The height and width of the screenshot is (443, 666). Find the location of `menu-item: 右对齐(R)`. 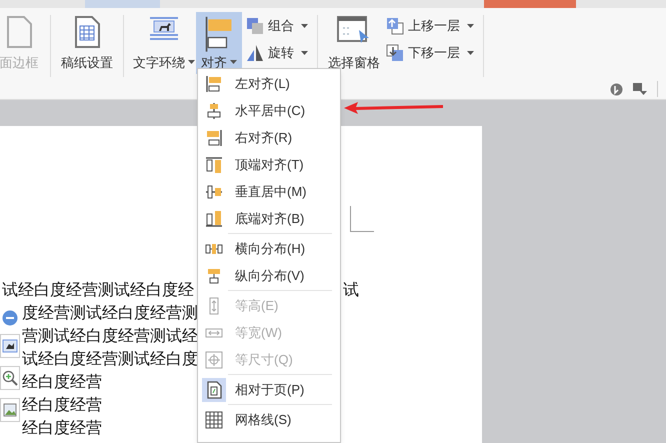

menu-item: 右对齐(R) is located at coordinates (269, 137).